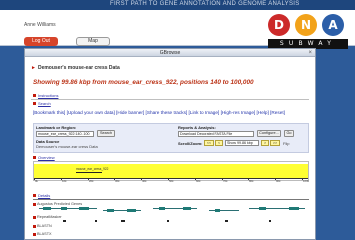 The height and width of the screenshot is (240, 355). Describe the element at coordinates (286, 143) in the screenshot. I see `flip-label: Flip` at that location.